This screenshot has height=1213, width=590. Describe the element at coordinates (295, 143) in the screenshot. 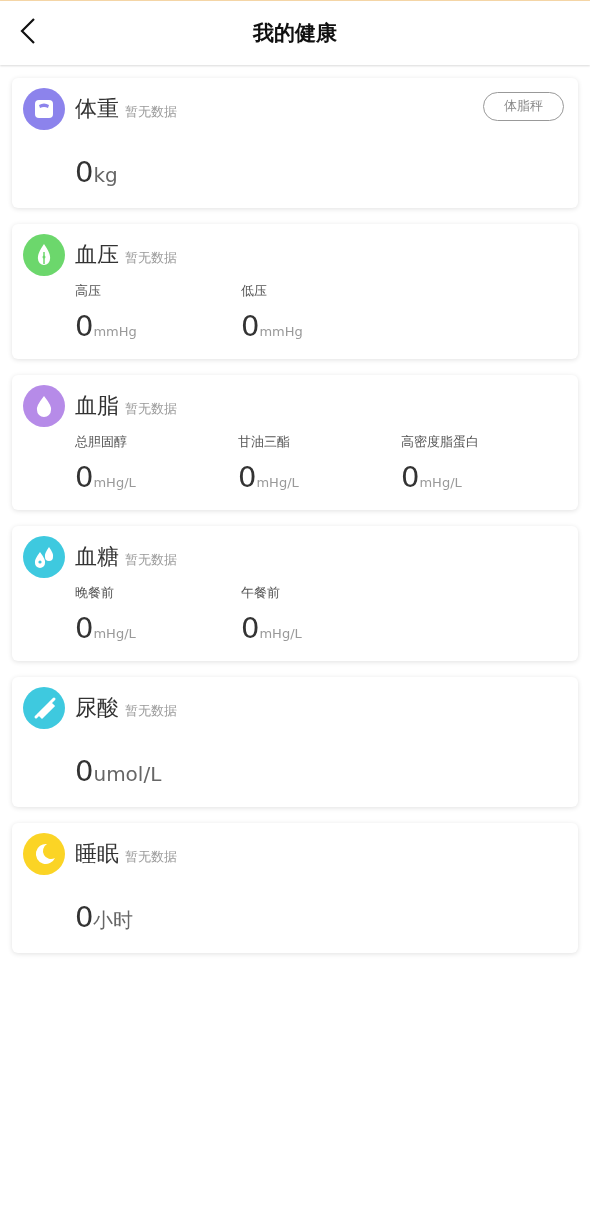

I see `health-card: 体重 暂无数据 体脂秤 0kg` at that location.